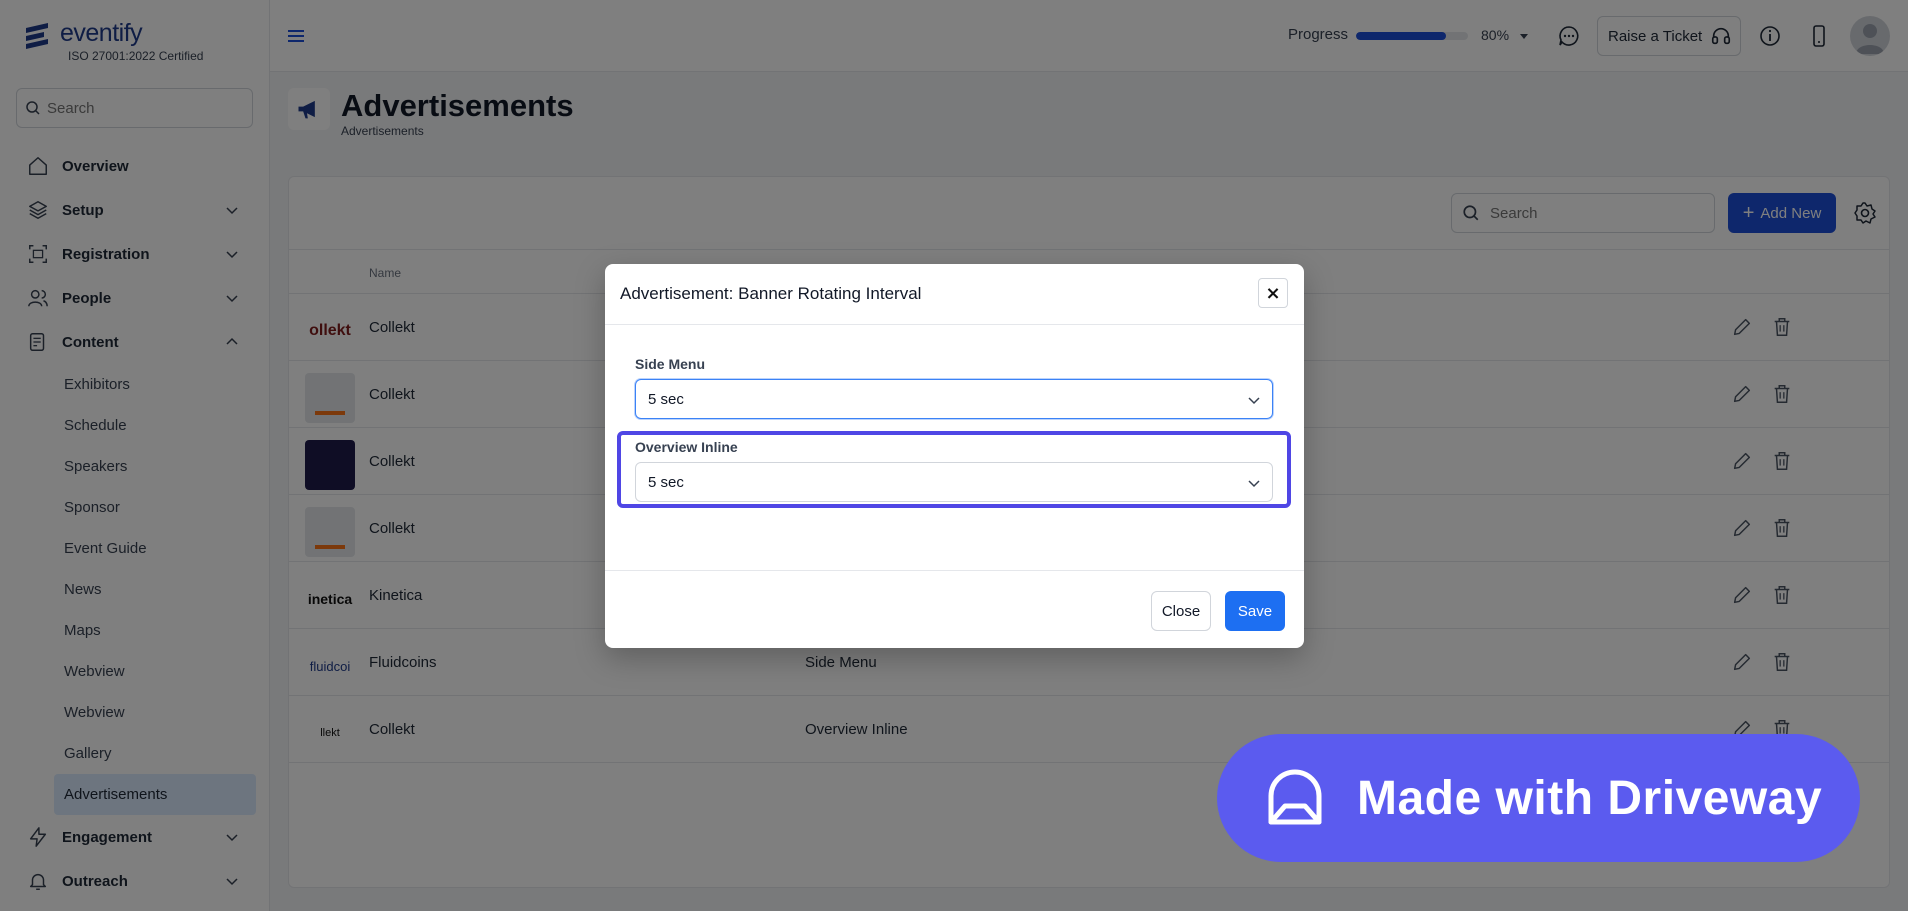  I want to click on save-button: Save, so click(1255, 611).